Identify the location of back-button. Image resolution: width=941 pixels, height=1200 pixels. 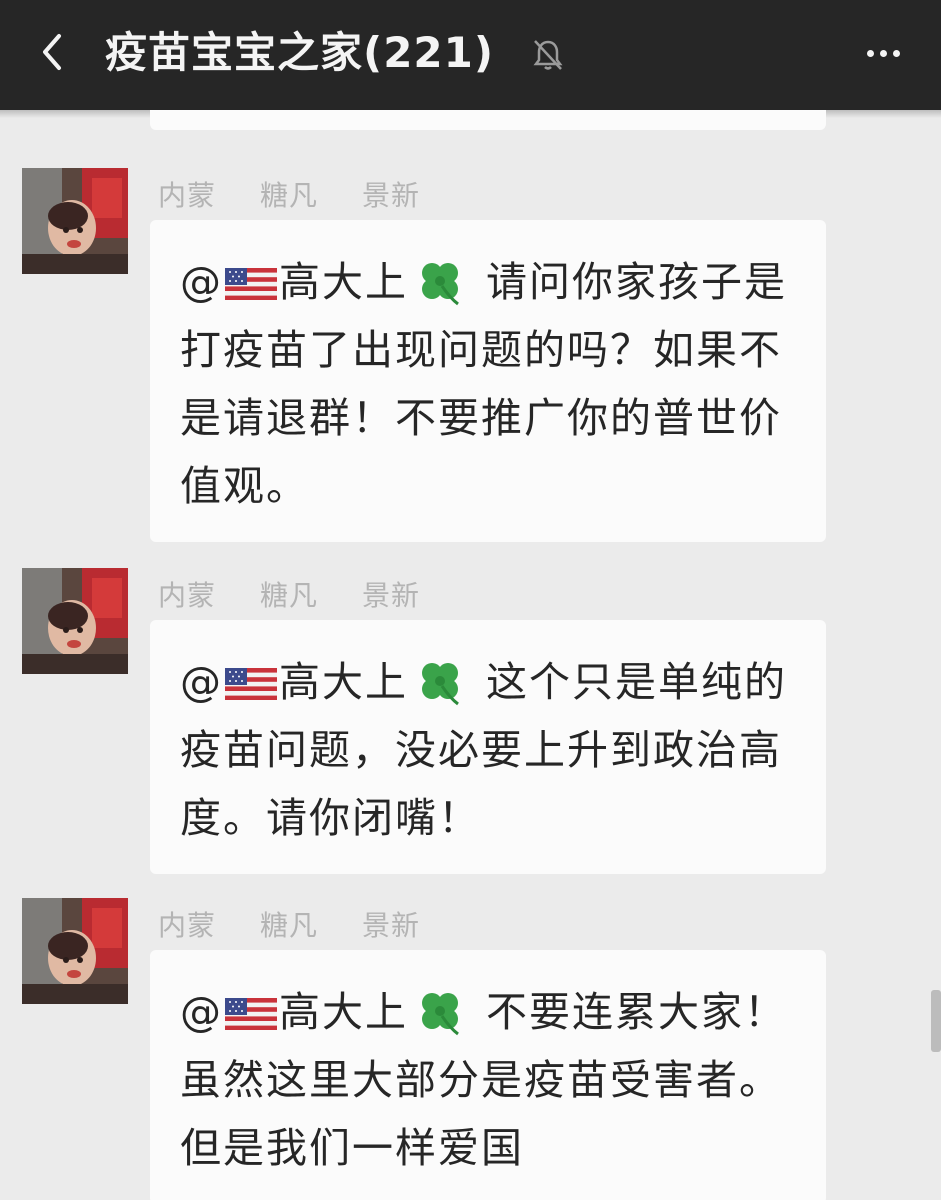
(52, 52).